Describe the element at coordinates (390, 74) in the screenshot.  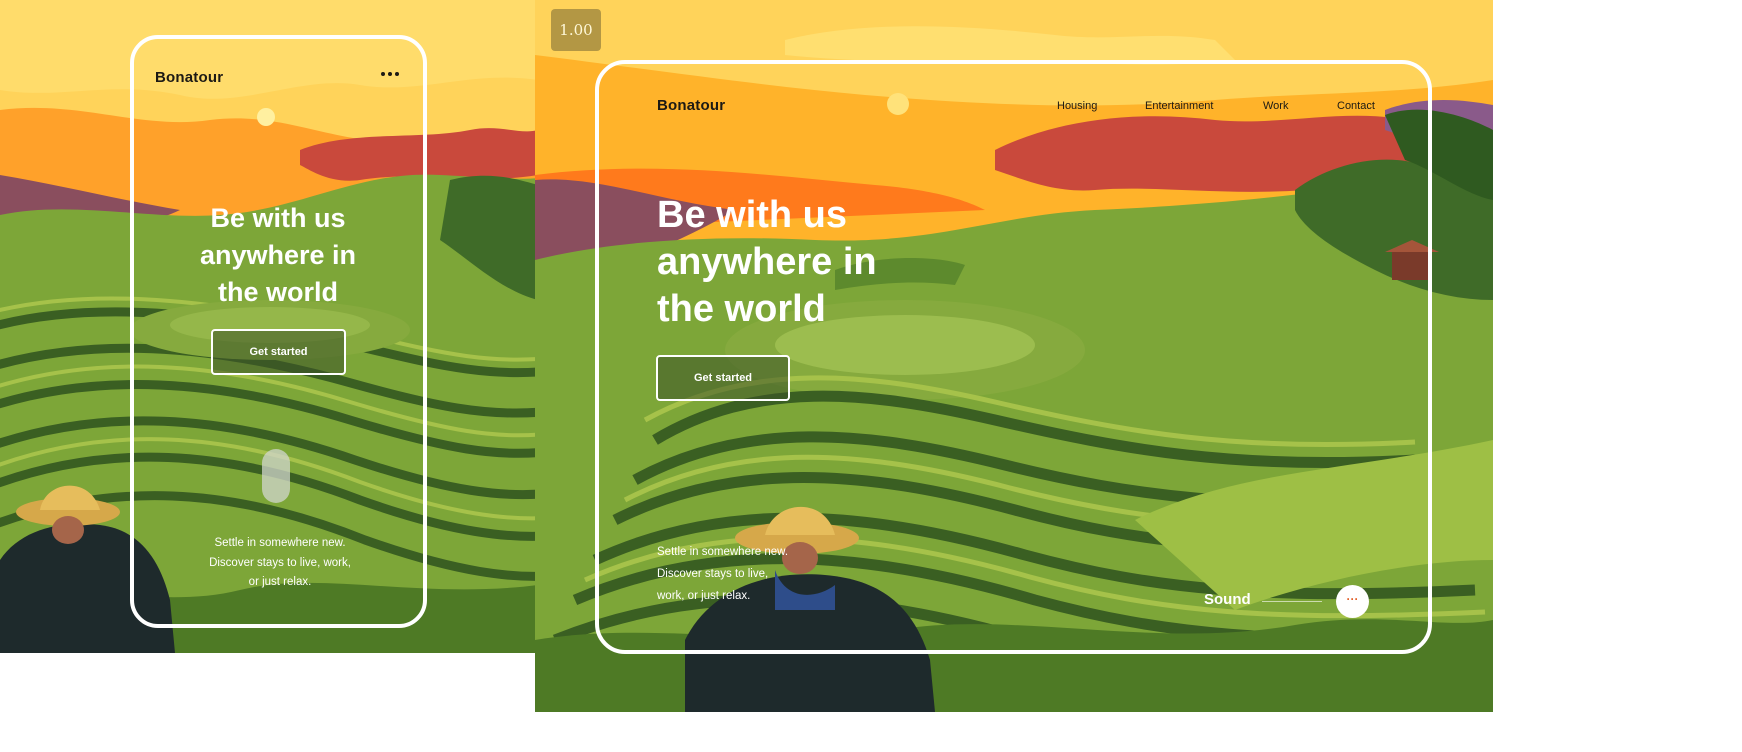
I see `more-horizontal-icon` at that location.